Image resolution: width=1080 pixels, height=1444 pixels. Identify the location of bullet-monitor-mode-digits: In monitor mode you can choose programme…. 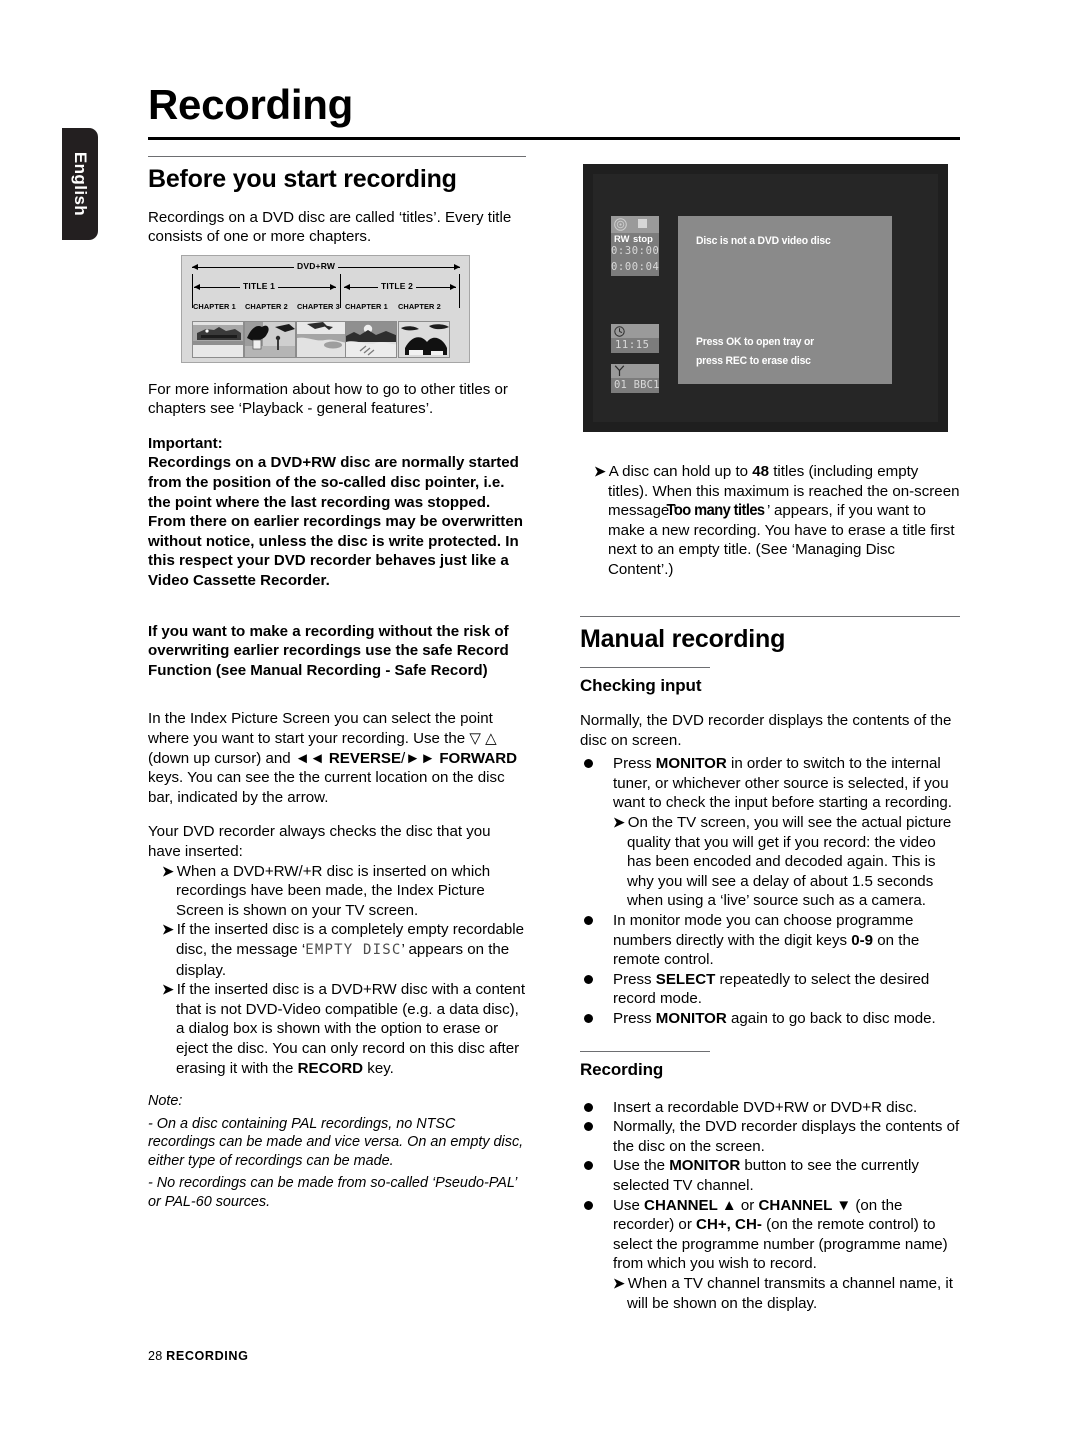
(770, 940).